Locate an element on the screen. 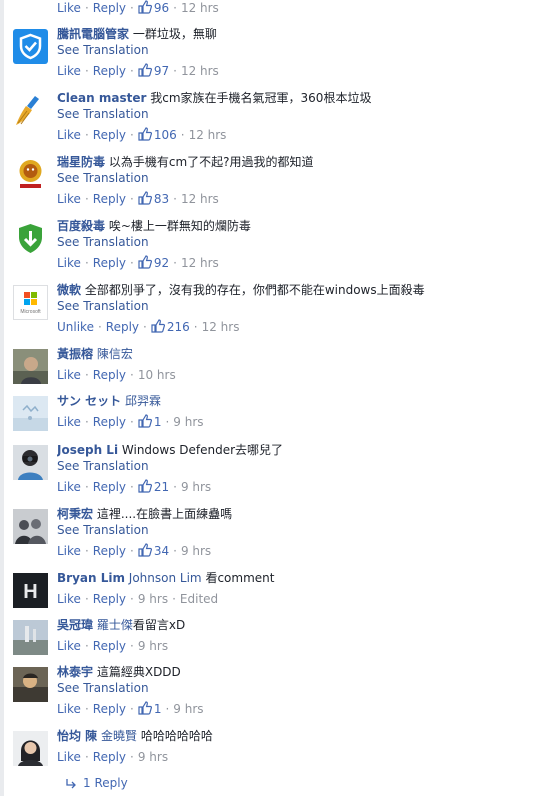 This screenshot has width=552, height=796. unlike-link: Unlike is located at coordinates (75, 327).